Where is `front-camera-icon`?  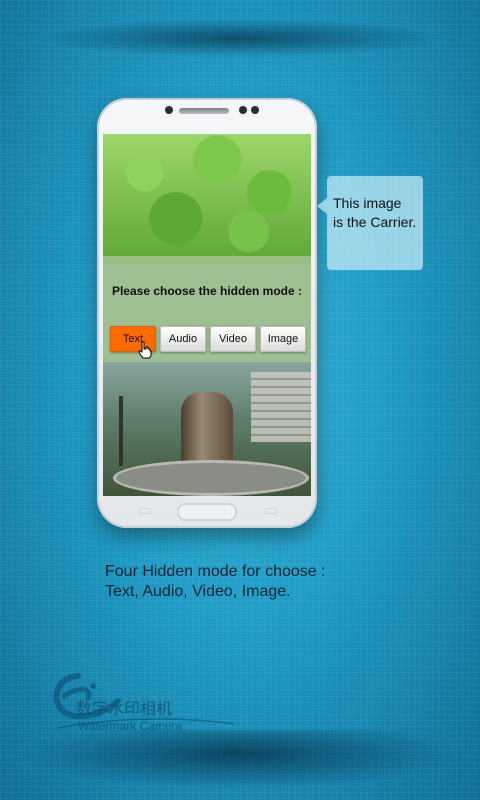
front-camera-icon is located at coordinates (169, 110).